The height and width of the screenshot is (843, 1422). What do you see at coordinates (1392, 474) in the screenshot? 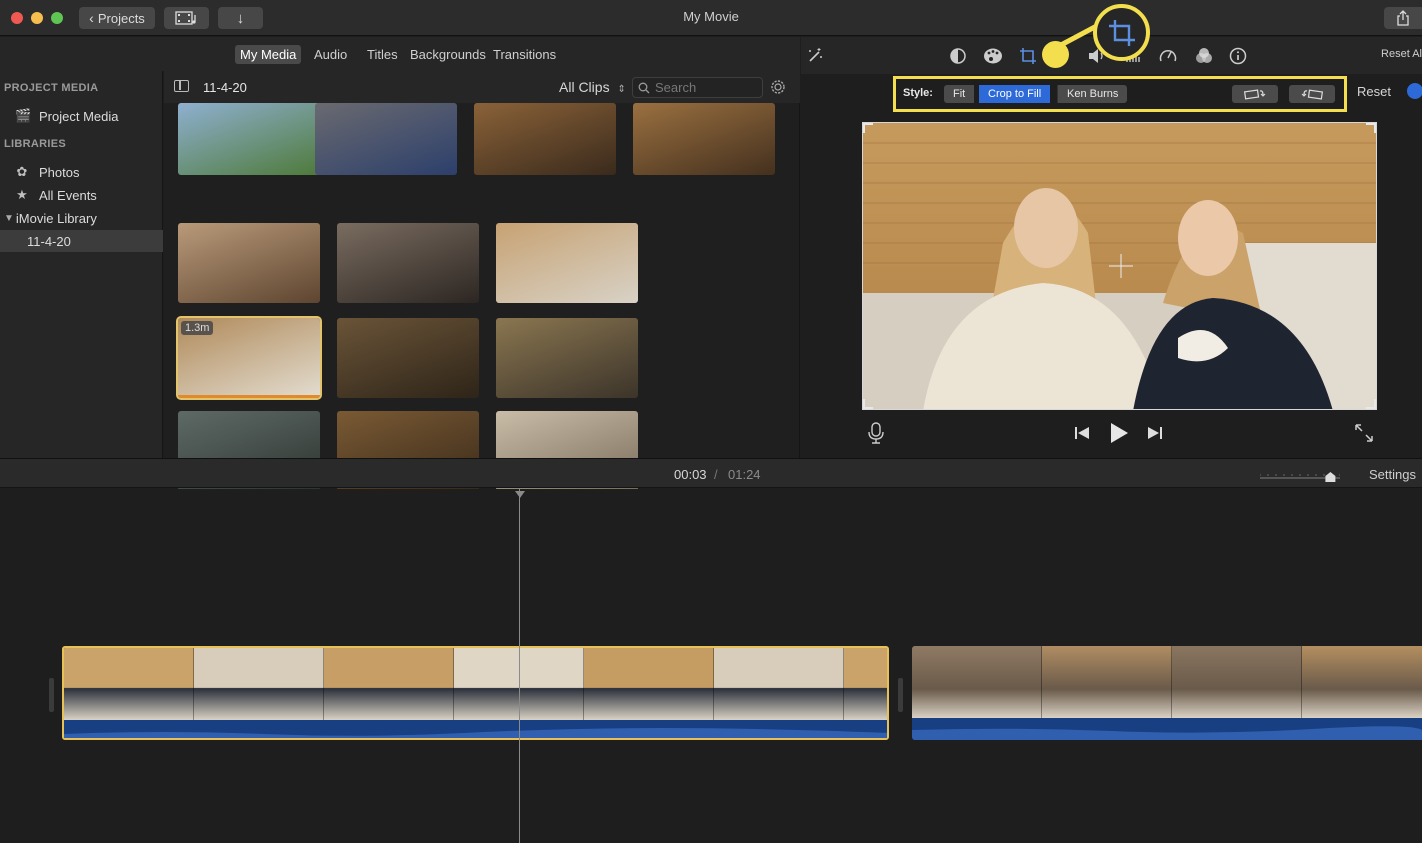
I see `timeline-settings-button: Settings` at bounding box center [1392, 474].